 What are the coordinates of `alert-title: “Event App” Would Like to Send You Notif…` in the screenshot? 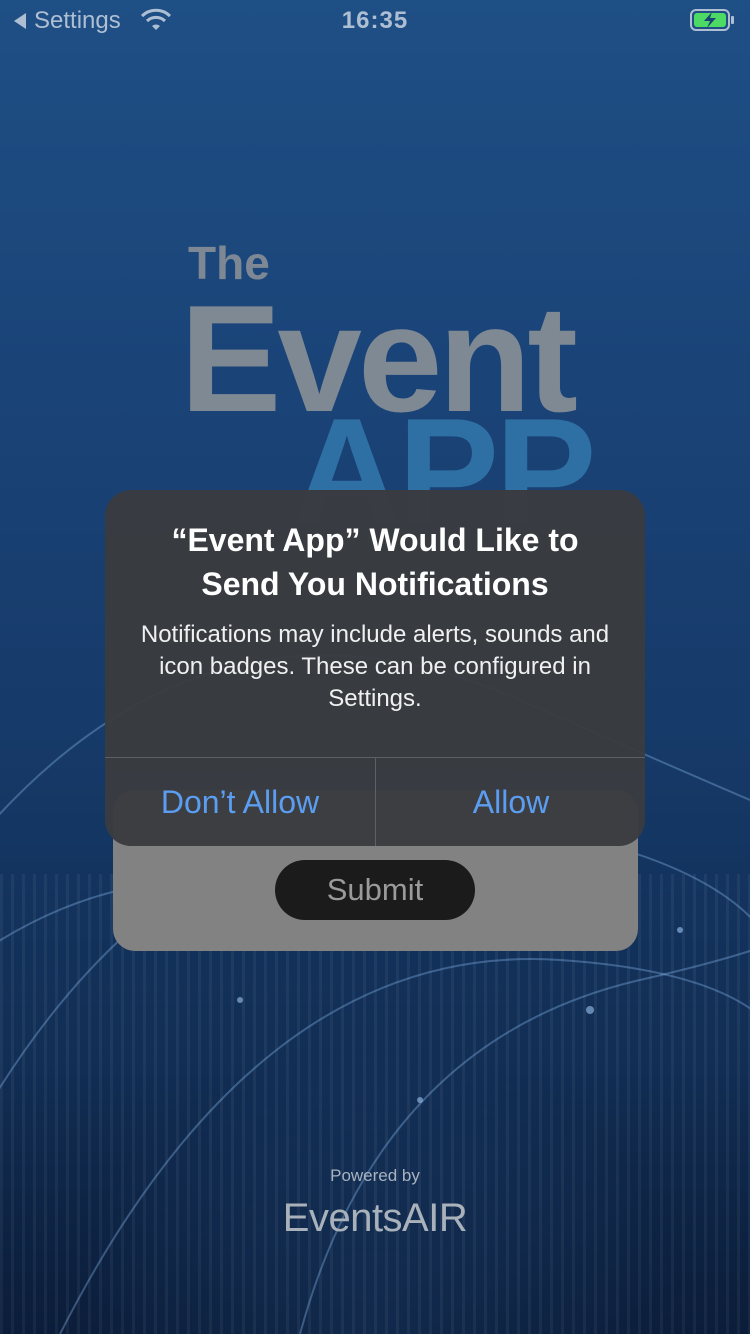 It's located at (375, 562).